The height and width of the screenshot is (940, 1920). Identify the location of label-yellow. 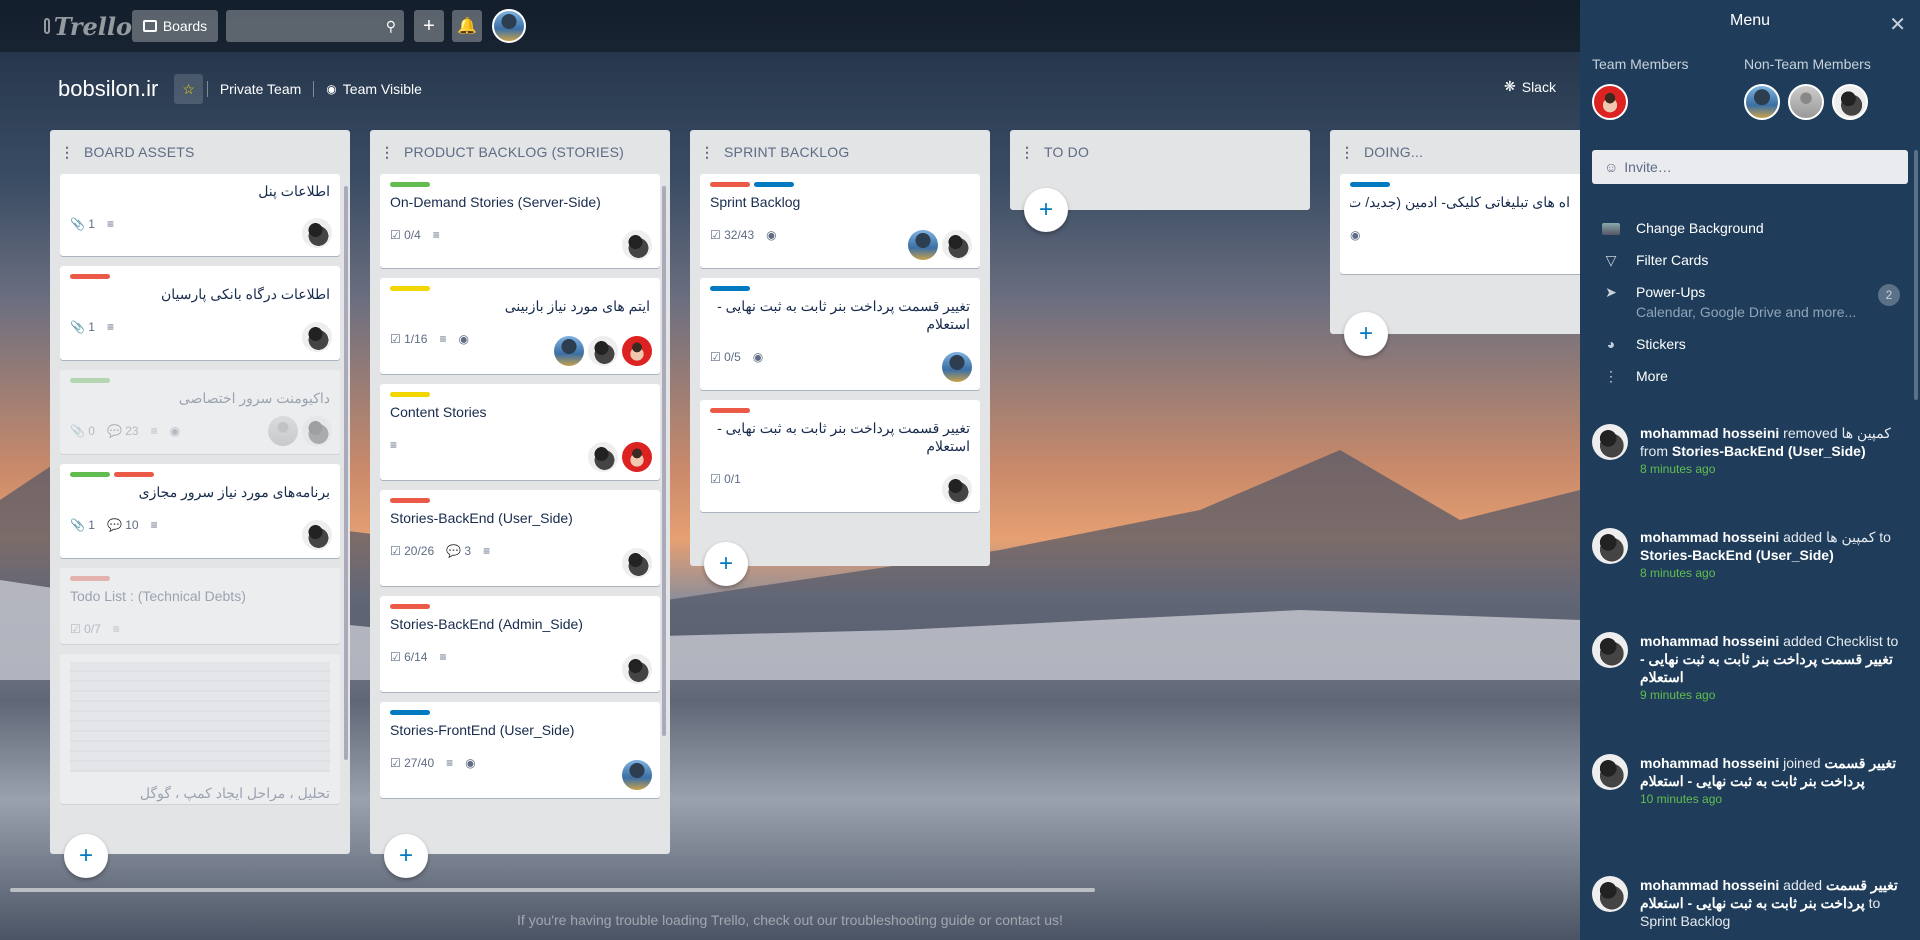
(410, 288).